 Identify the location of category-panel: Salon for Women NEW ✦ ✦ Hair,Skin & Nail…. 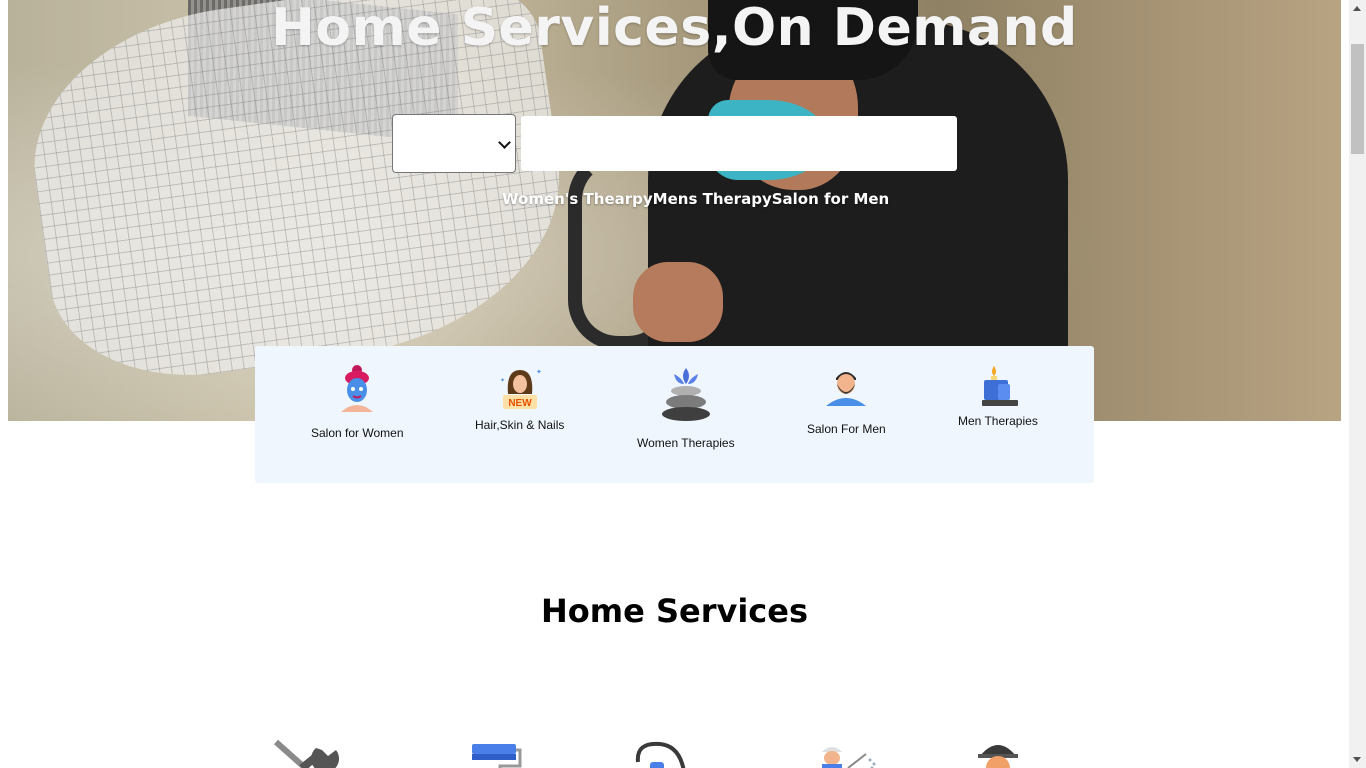
(674, 414).